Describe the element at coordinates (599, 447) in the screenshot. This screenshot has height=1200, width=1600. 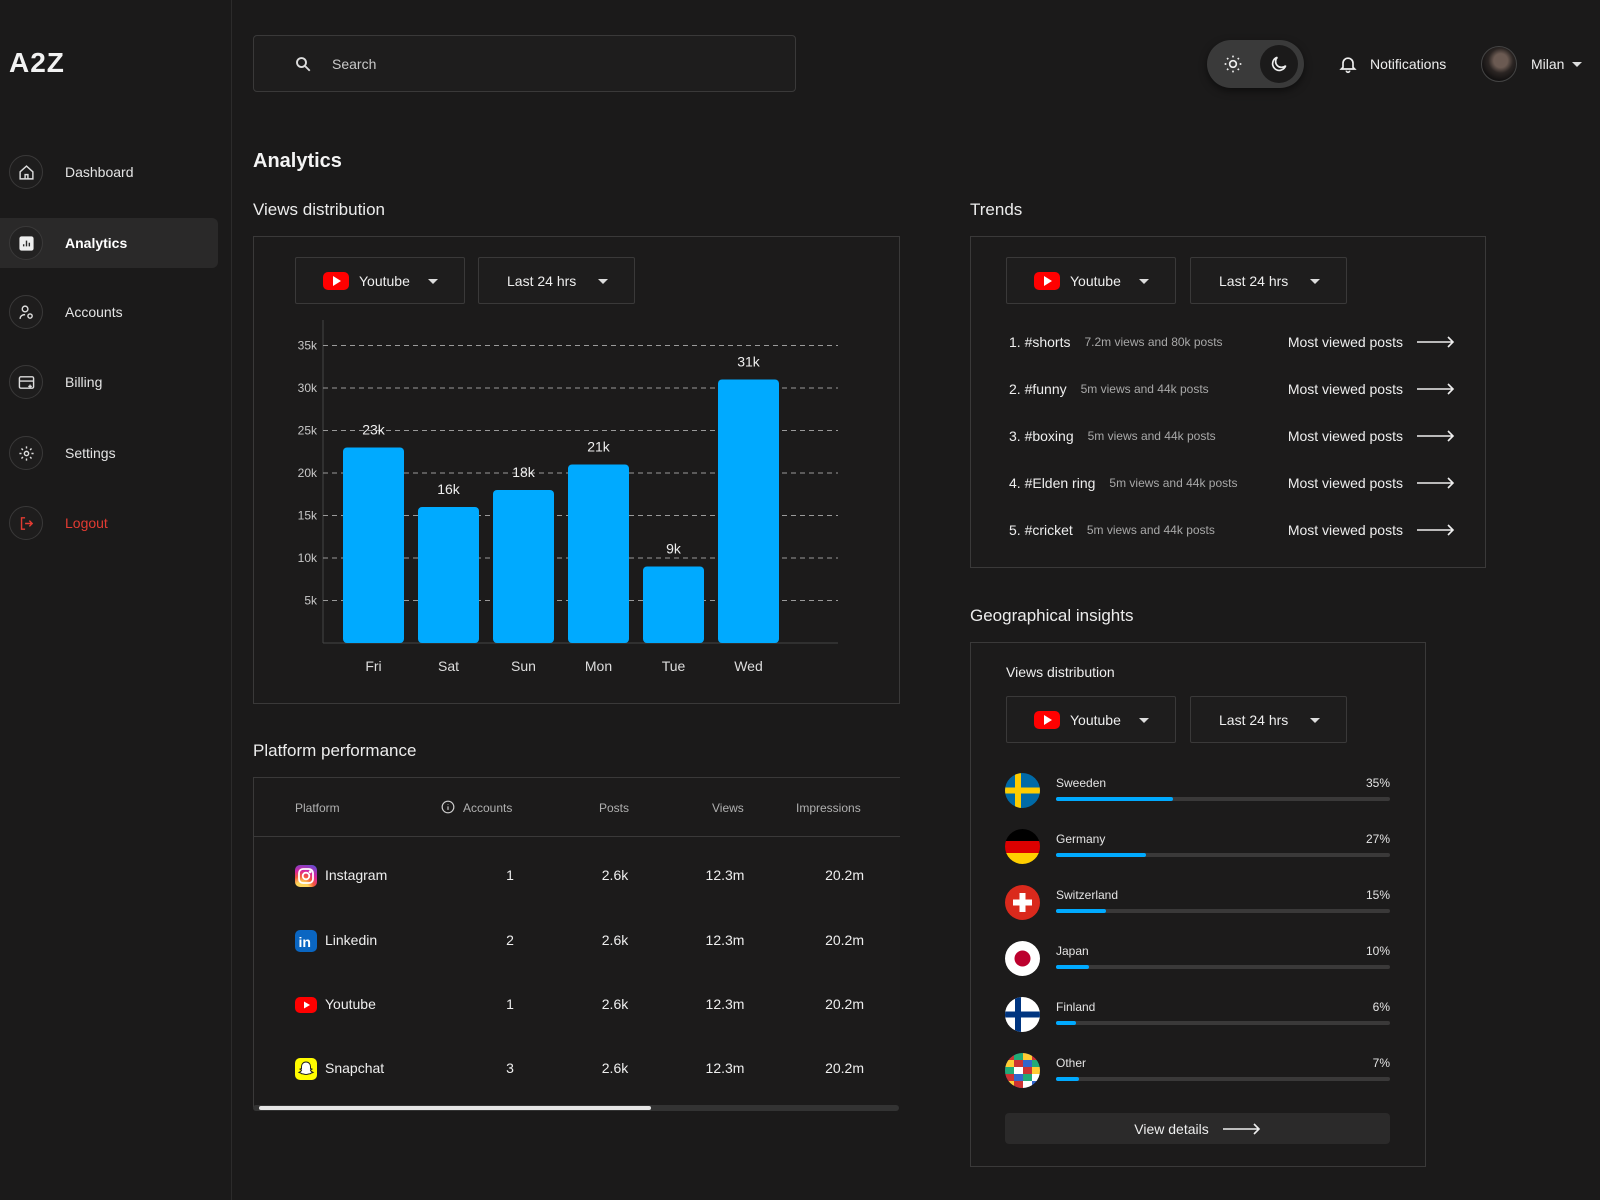
I see `bar-data-label: 21k` at that location.